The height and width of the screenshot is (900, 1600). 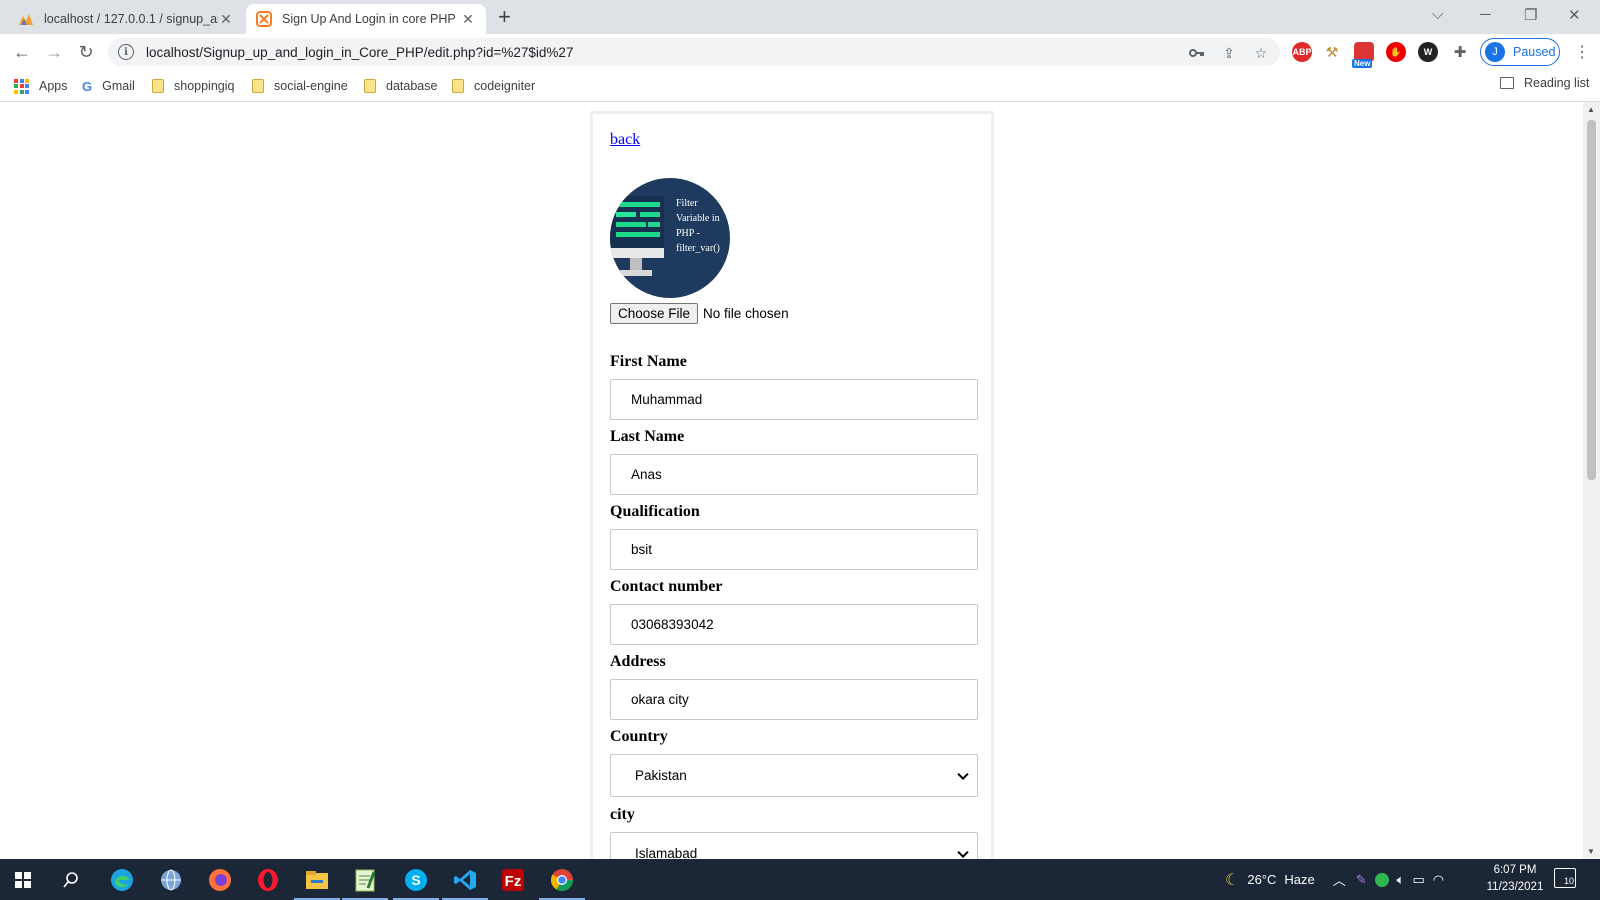 What do you see at coordinates (666, 586) in the screenshot?
I see `contact-number-label: Contact number` at bounding box center [666, 586].